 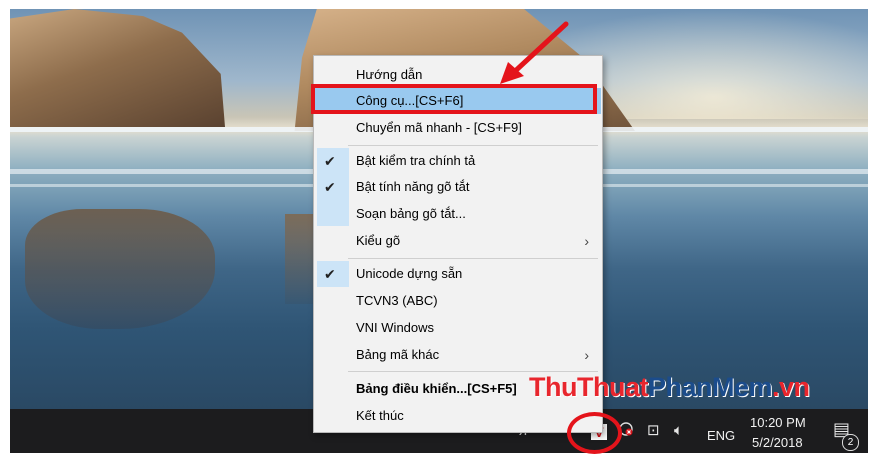 I want to click on annotation-highlight-box, so click(x=454, y=99).